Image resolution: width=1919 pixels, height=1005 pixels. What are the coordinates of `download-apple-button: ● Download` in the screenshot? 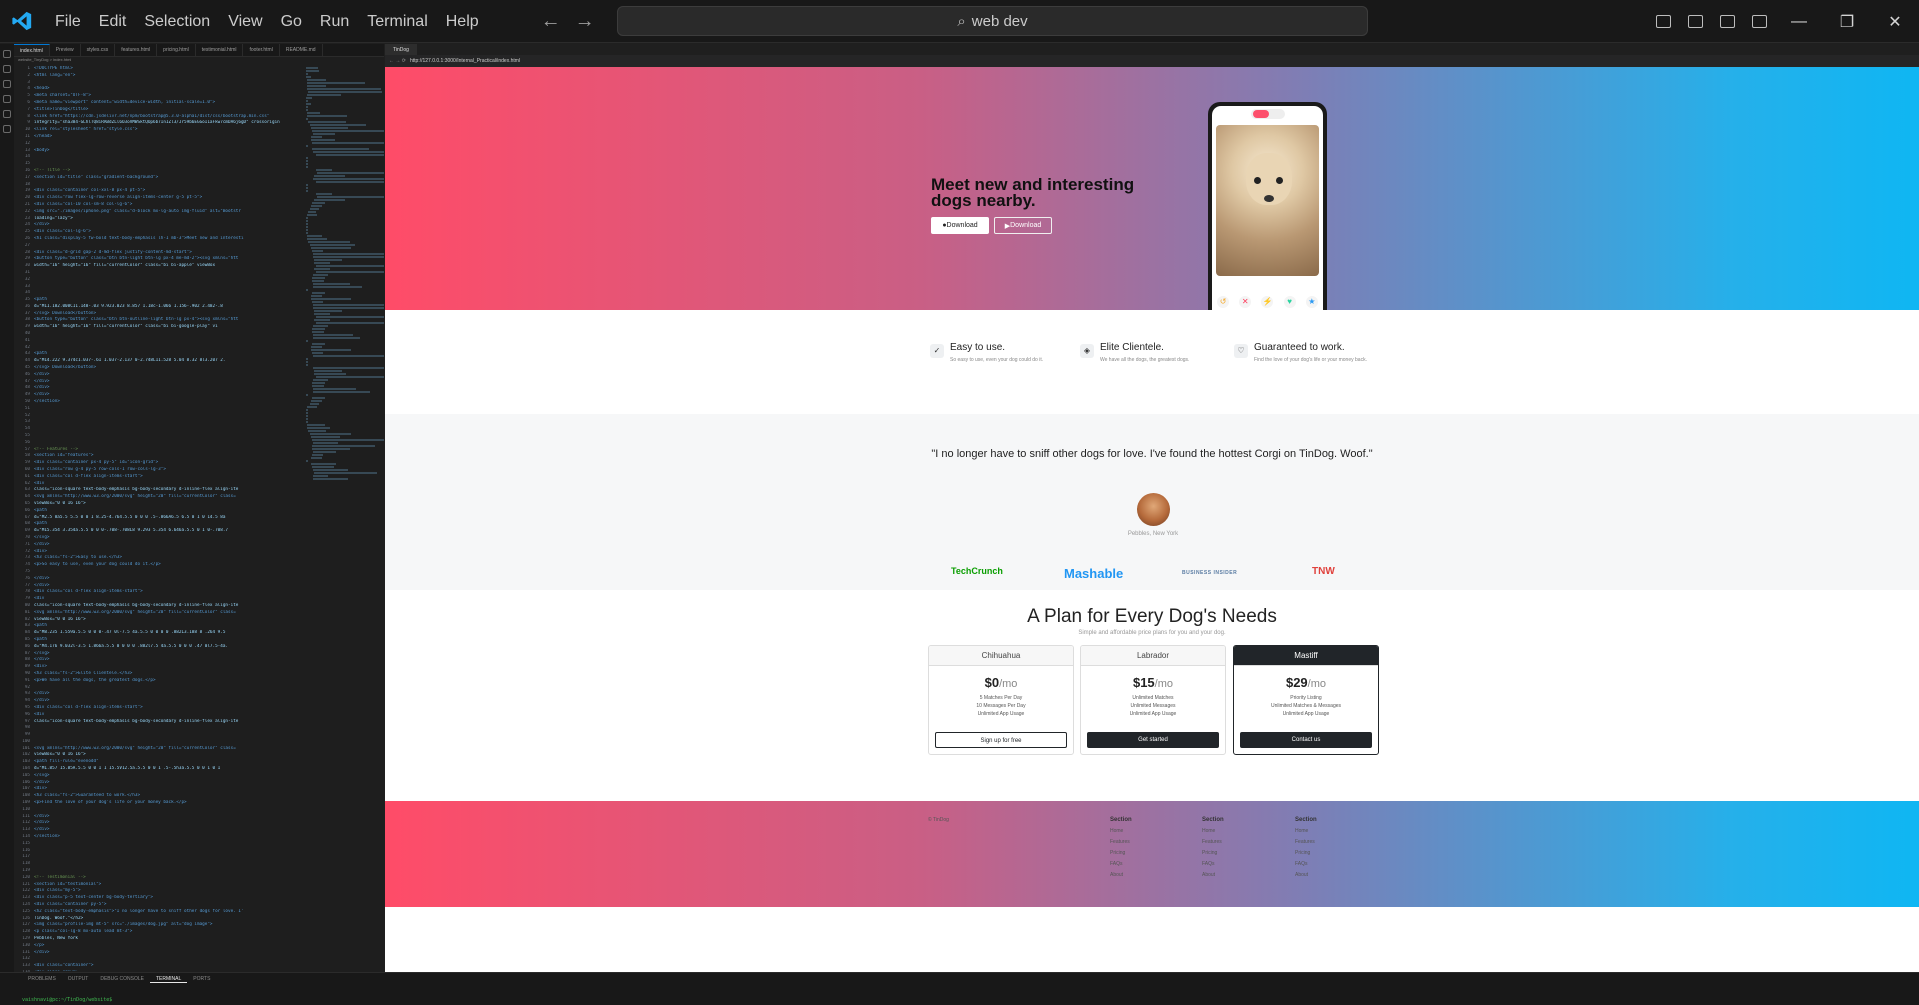 It's located at (960, 225).